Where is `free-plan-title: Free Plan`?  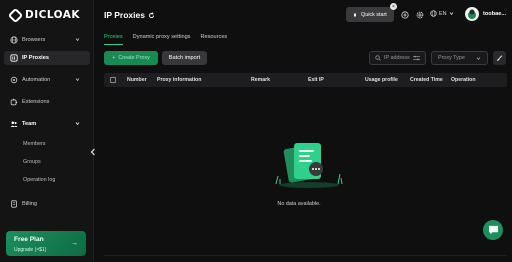
free-plan-title: Free Plan is located at coordinates (29, 239).